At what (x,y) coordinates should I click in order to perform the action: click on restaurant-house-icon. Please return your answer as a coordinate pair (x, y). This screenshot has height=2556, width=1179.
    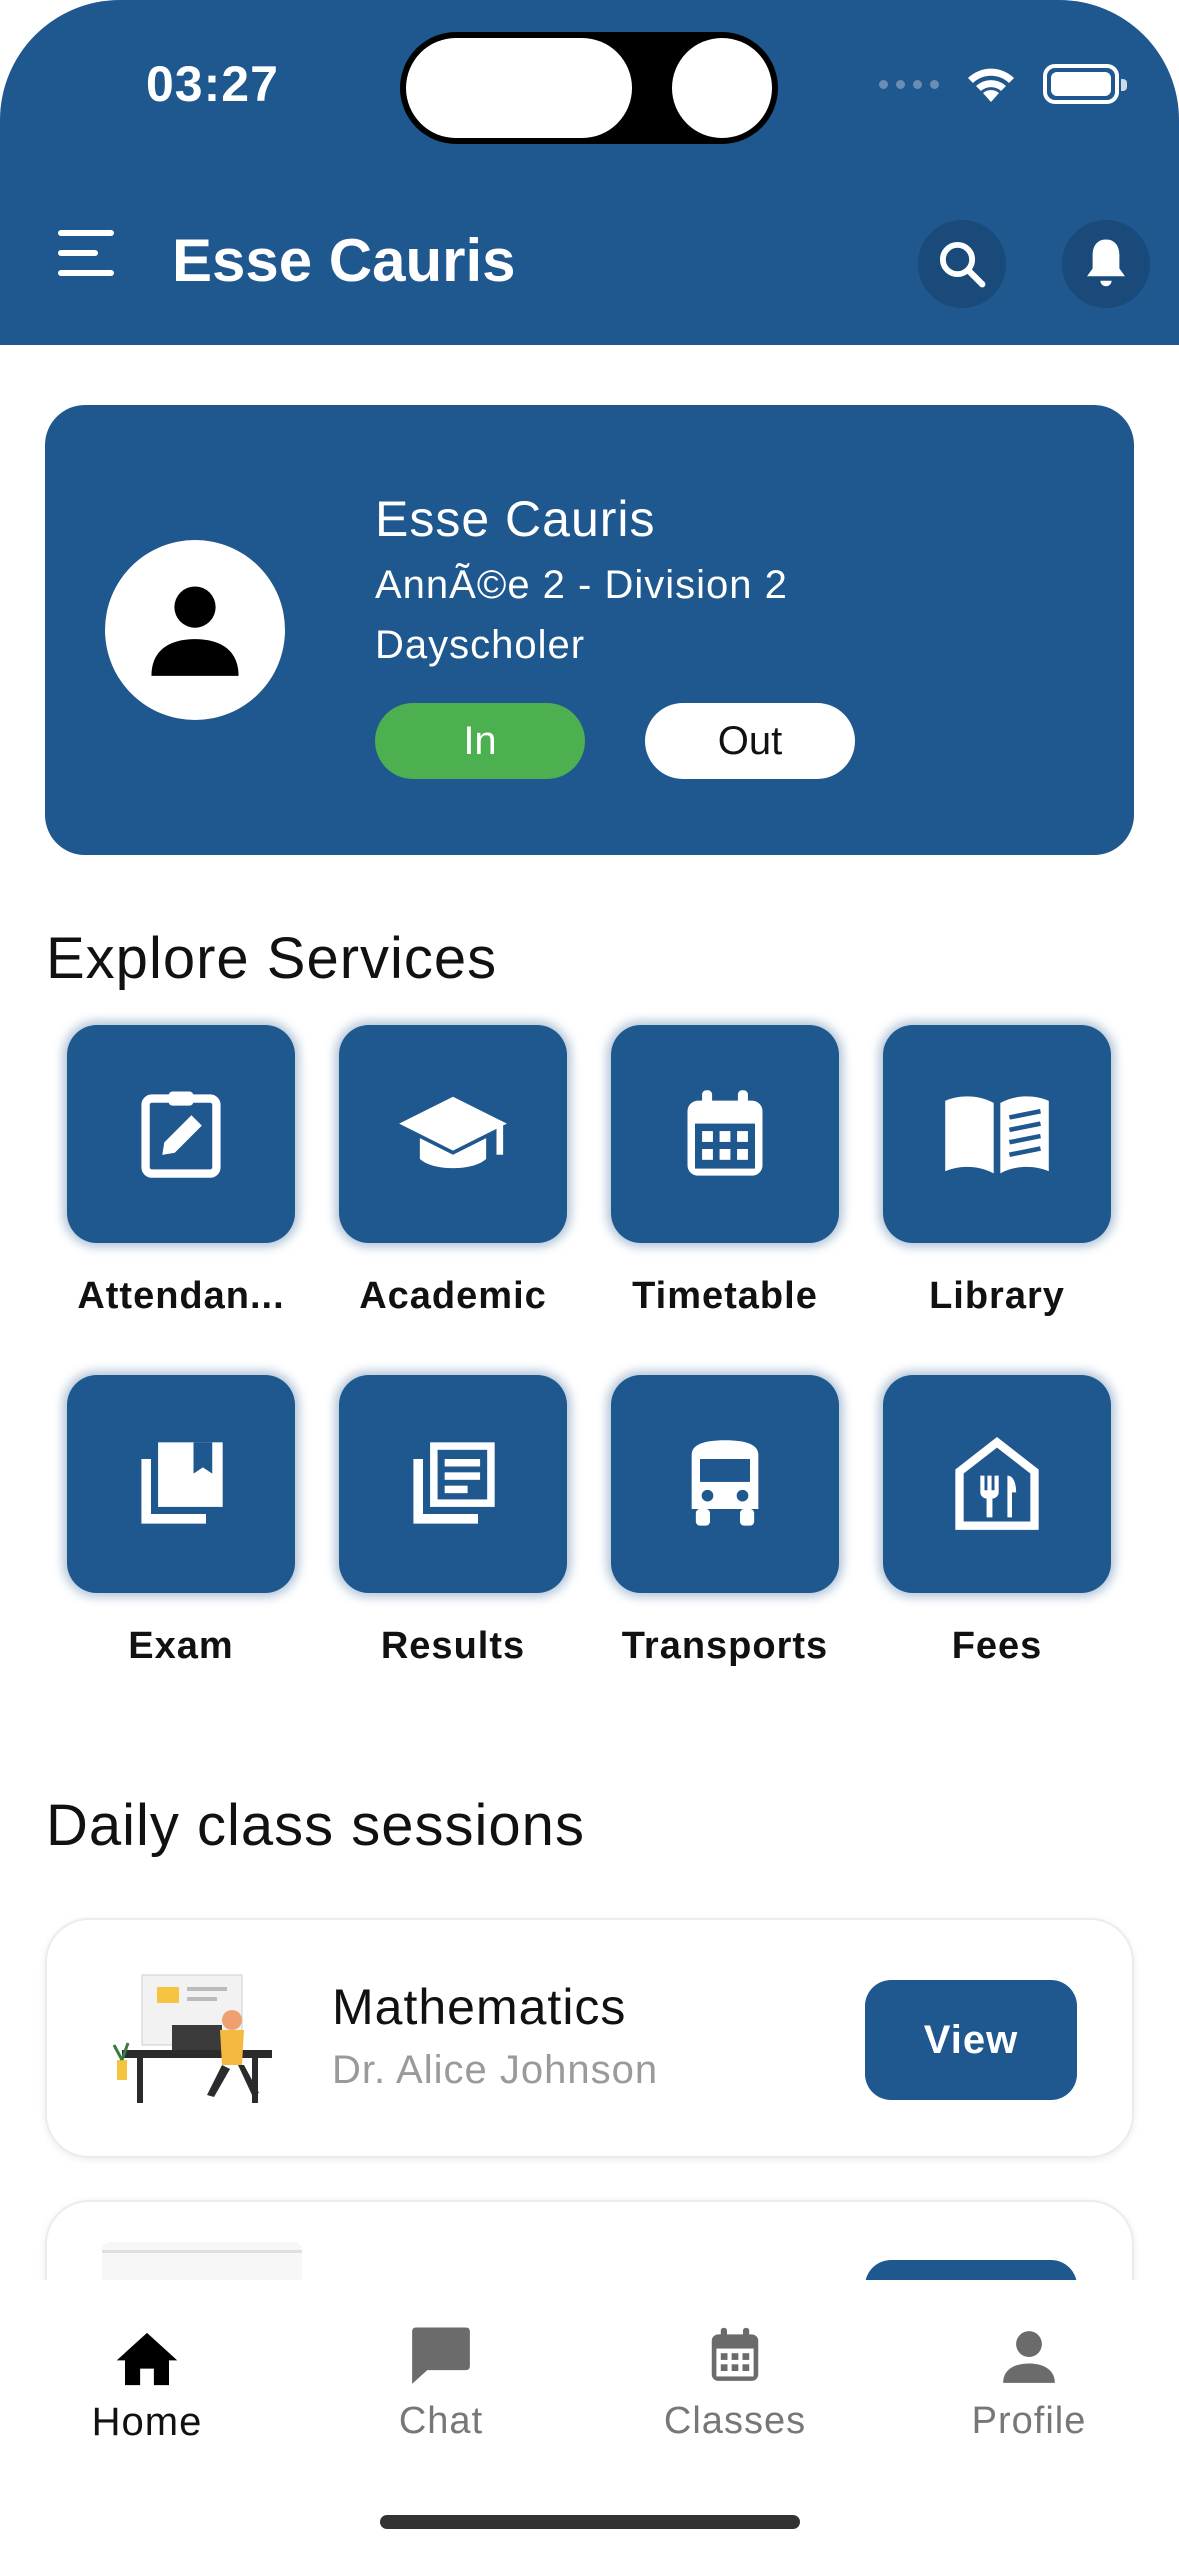
    Looking at the image, I should click on (997, 1483).